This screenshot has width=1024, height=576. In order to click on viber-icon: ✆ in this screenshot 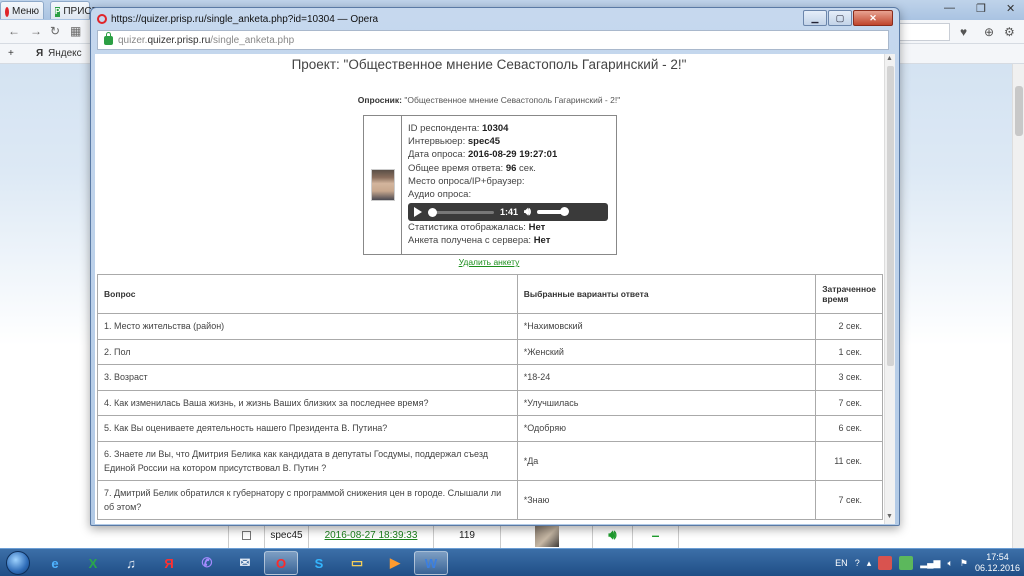, I will do `click(207, 563)`.